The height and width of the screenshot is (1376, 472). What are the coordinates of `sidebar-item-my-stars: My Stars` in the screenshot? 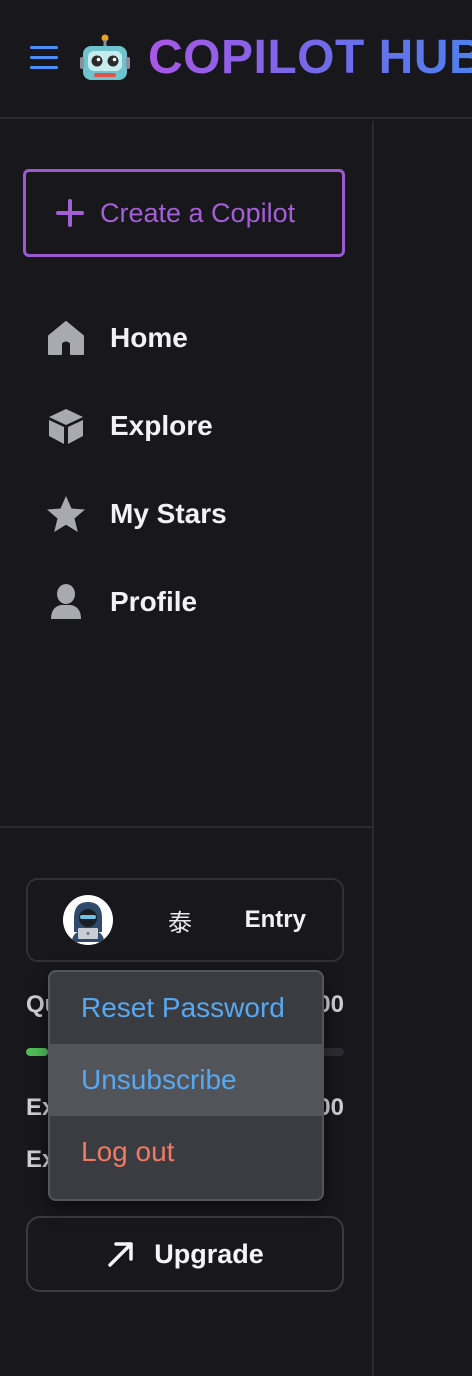 It's located at (186, 514).